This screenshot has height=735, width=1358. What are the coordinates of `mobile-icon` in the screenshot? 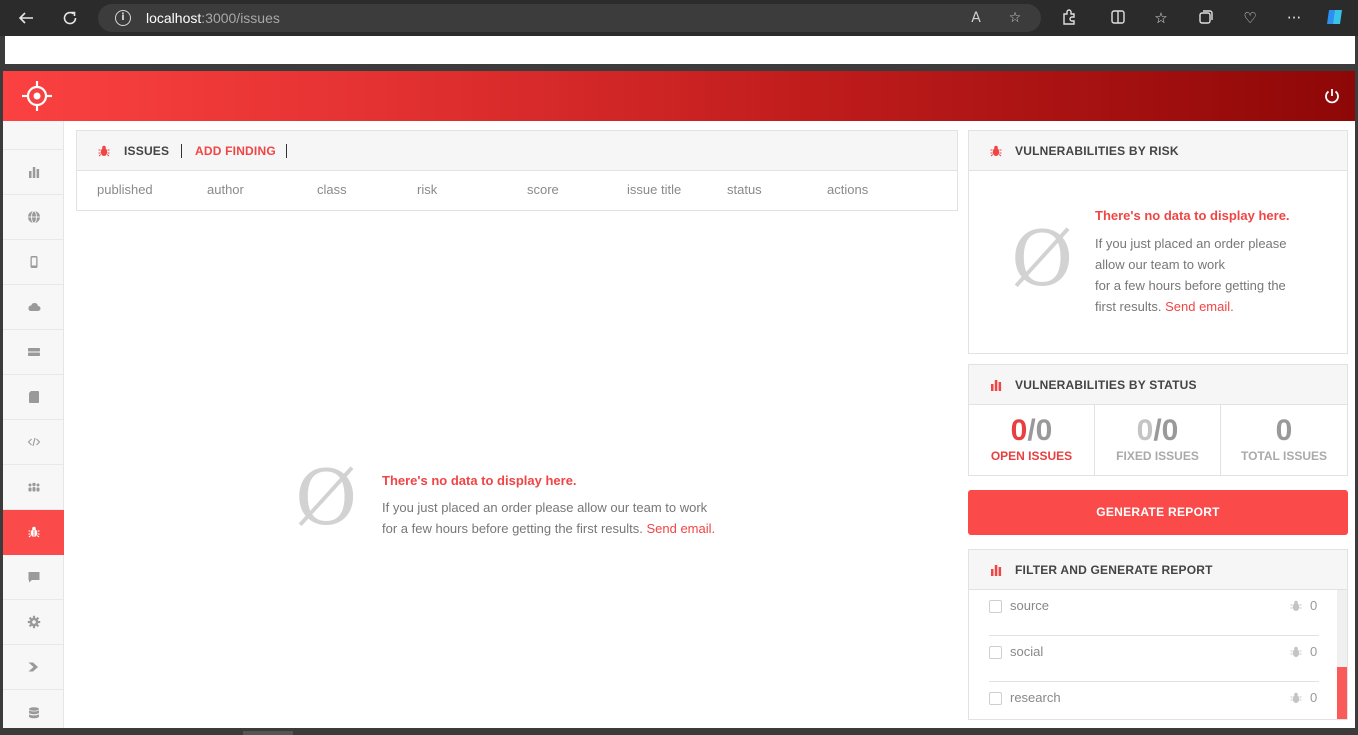 It's located at (33, 262).